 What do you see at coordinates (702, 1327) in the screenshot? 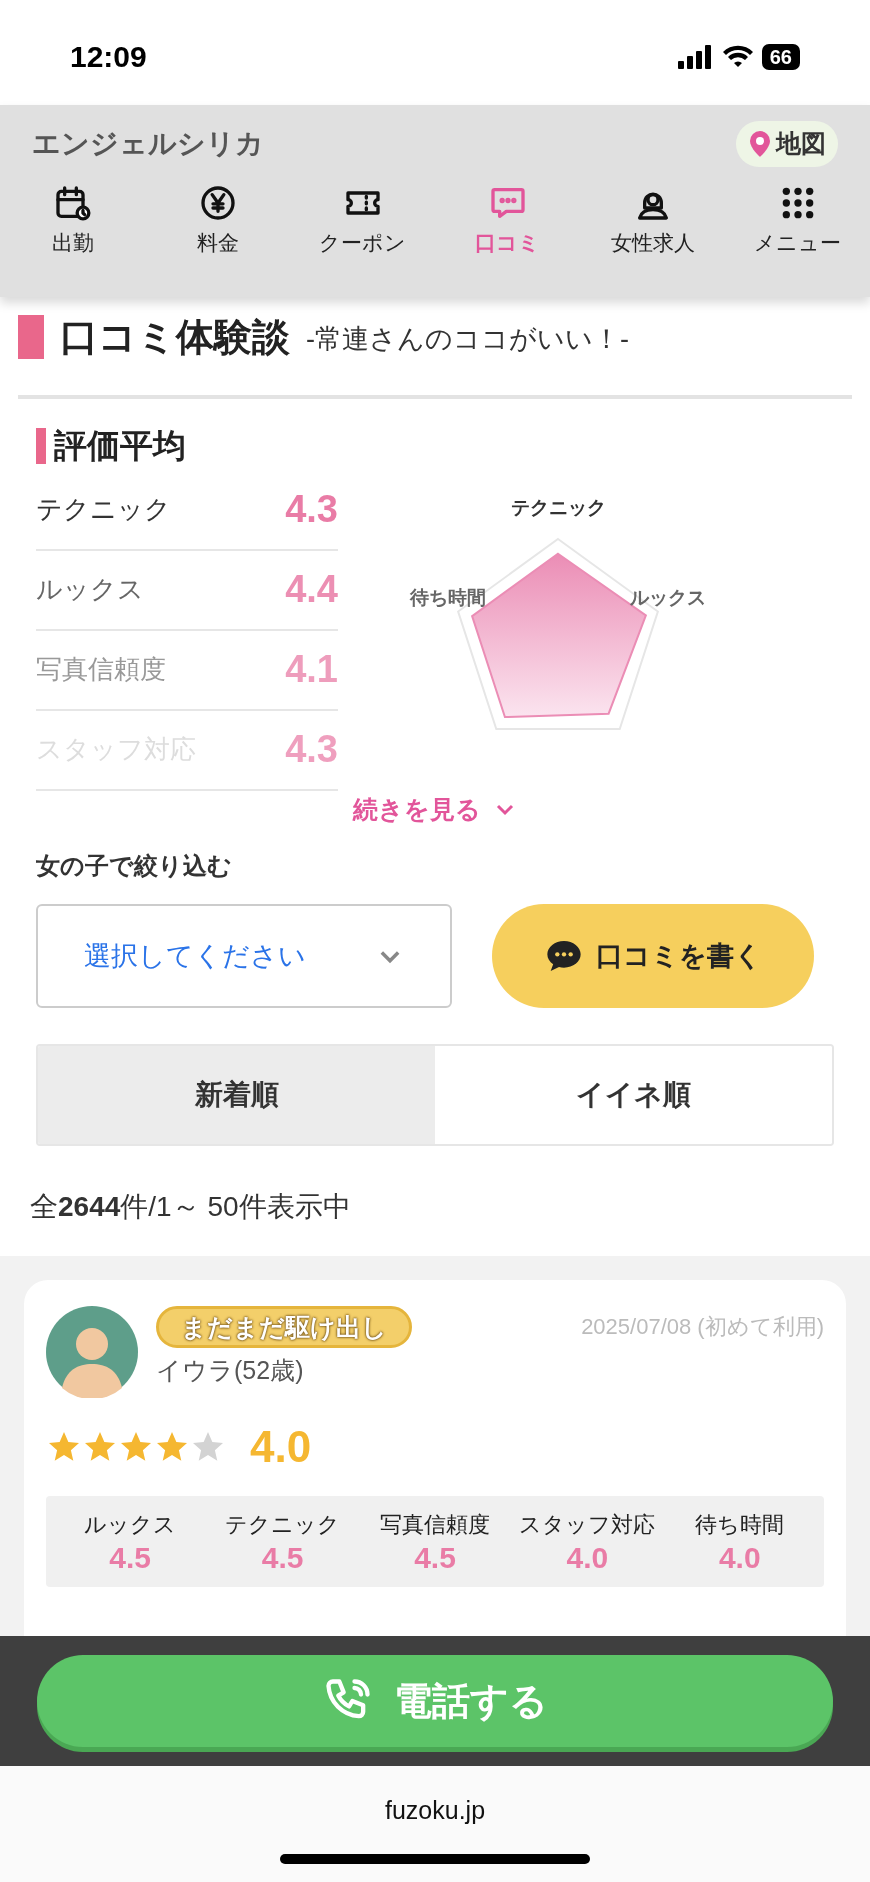
I see `review-date: 2025/07/08 (初めて利用)` at bounding box center [702, 1327].